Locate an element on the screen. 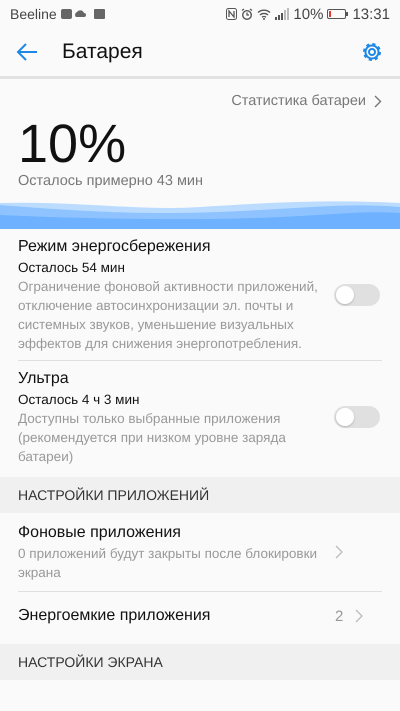  signal-icon is located at coordinates (282, 14).